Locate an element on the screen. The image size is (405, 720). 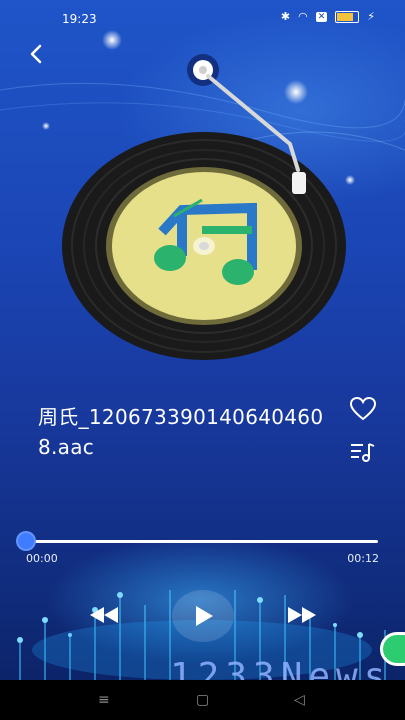
playlist-icon is located at coordinates (363, 452).